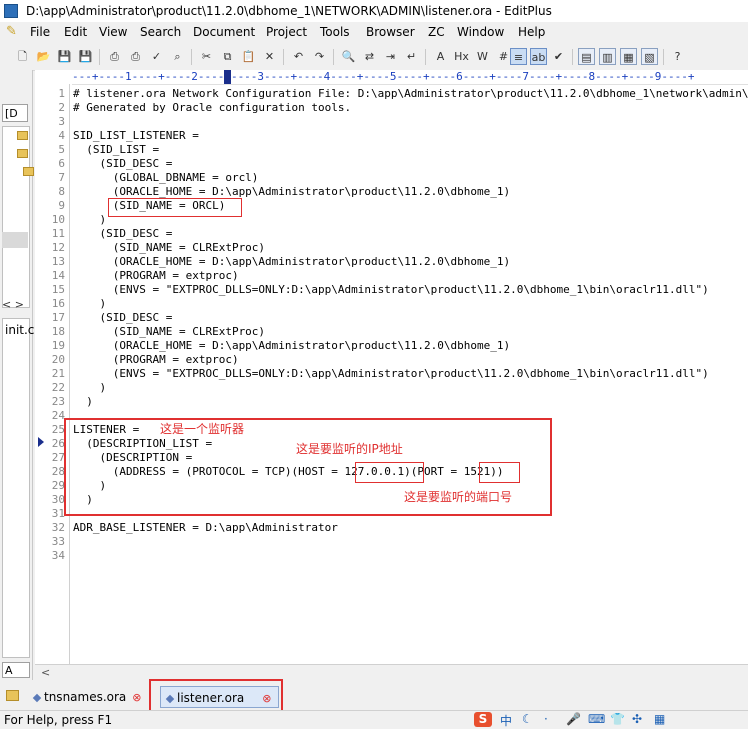 The width and height of the screenshot is (748, 729). What do you see at coordinates (677, 56) in the screenshot?
I see `help-pointer-icon: ?` at bounding box center [677, 56].